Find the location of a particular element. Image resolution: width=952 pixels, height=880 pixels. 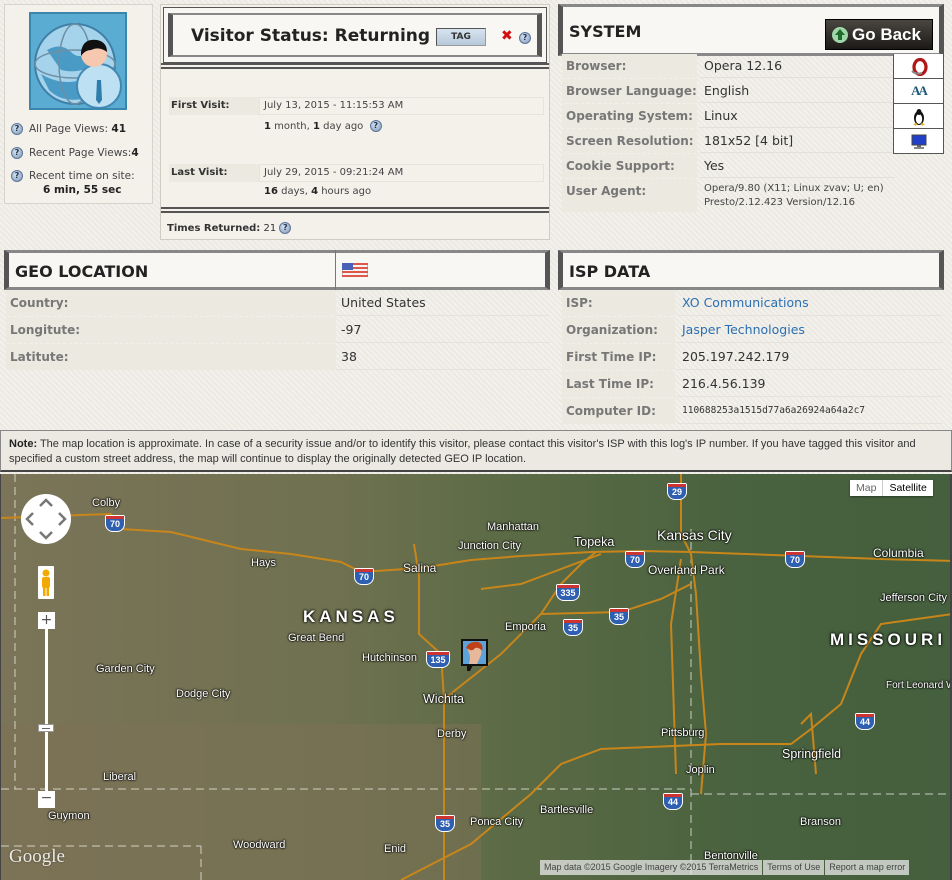

system-row-os: Operating System: Linux is located at coordinates (753, 116).